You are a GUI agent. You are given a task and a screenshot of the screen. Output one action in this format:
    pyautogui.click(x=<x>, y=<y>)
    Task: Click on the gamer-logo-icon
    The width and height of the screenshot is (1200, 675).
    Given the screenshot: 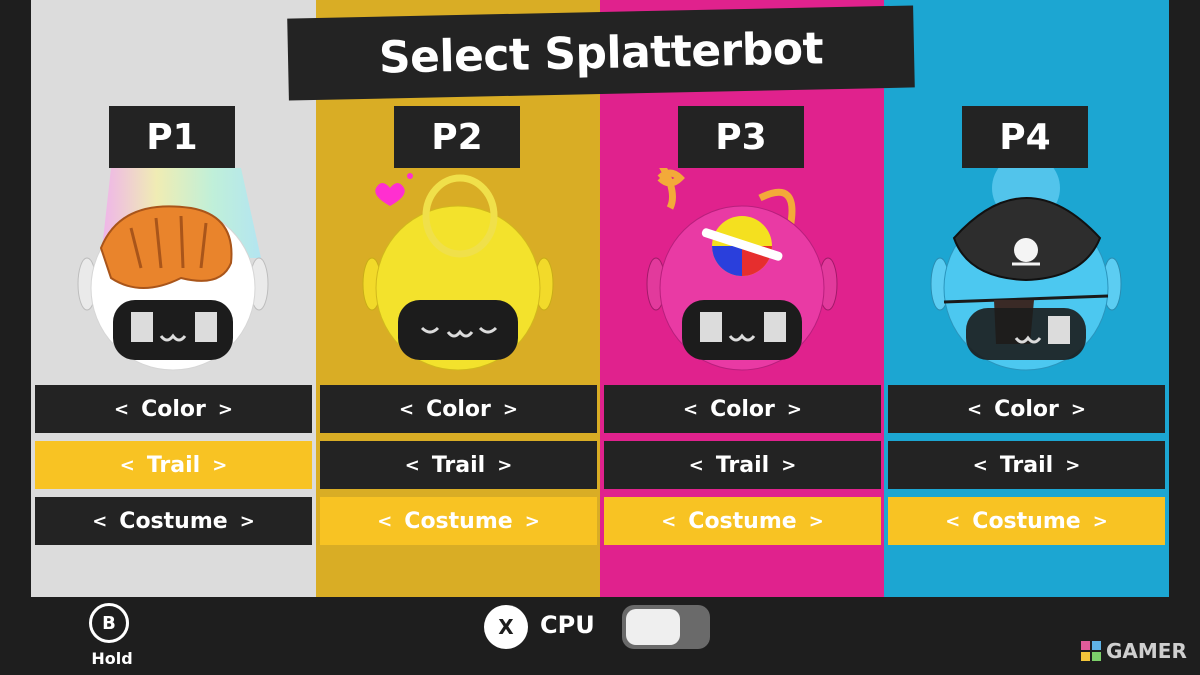 What is the action you would take?
    pyautogui.click(x=1091, y=651)
    